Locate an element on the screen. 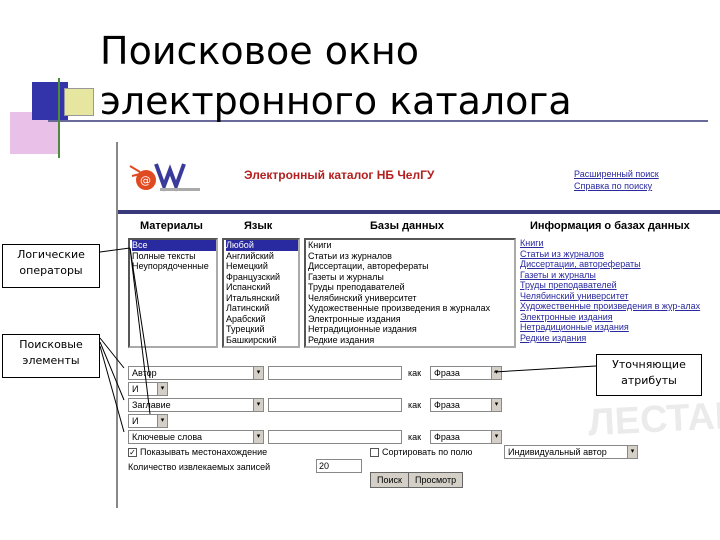  callout-refining-attributes: Уточняющие атрибуты is located at coordinates (649, 375).